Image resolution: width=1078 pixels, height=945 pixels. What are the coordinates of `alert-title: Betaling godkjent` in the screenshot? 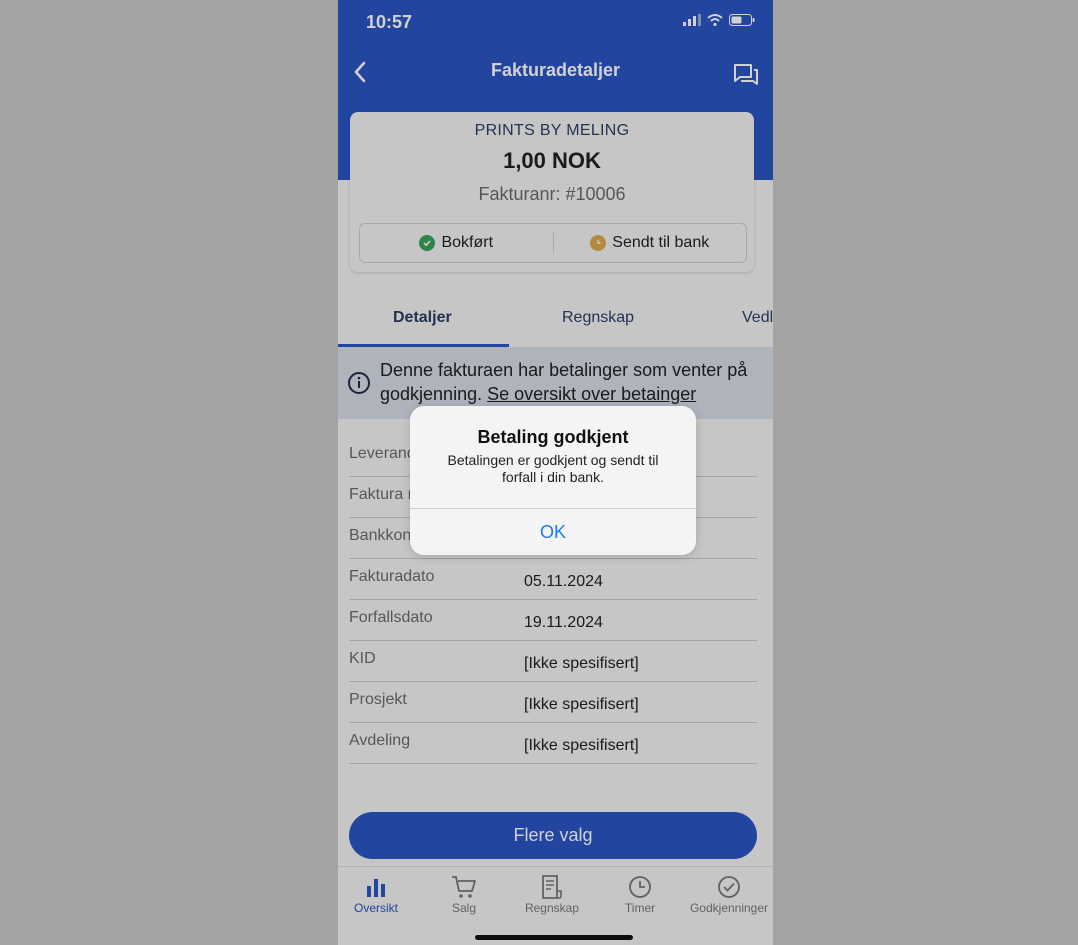 It's located at (553, 437).